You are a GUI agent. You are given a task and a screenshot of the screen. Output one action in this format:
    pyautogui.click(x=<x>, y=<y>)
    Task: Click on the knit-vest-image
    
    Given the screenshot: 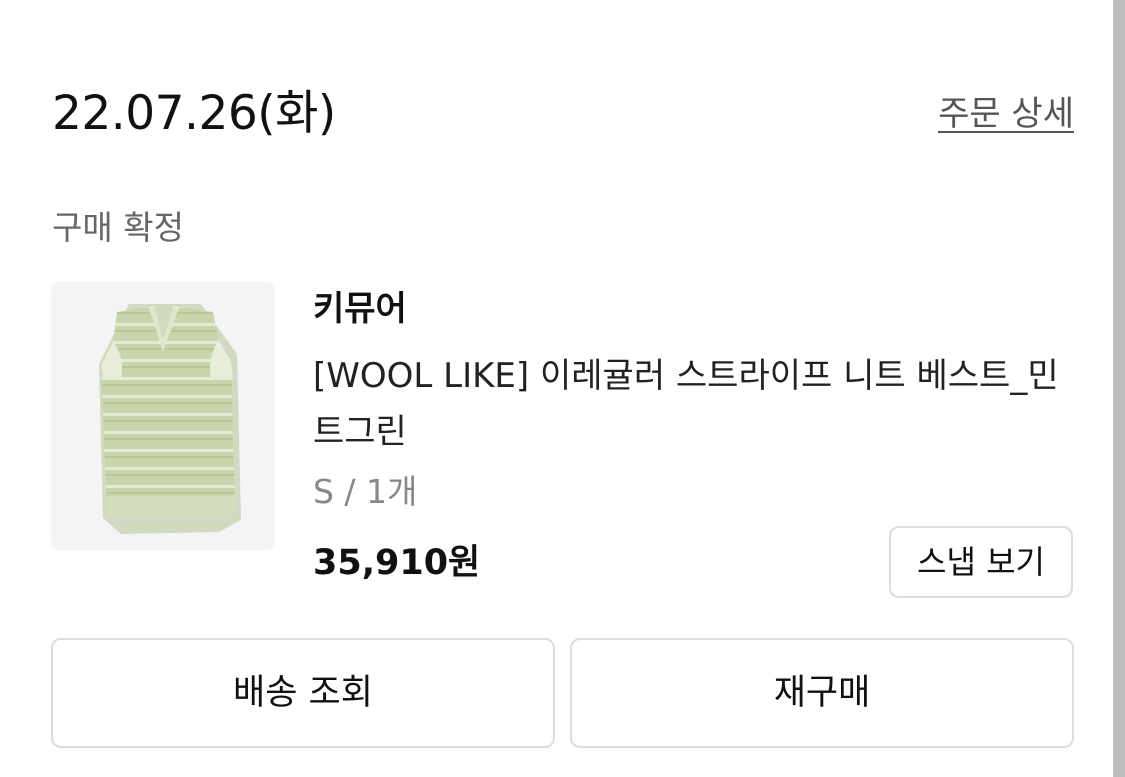 What is the action you would take?
    pyautogui.click(x=170, y=419)
    